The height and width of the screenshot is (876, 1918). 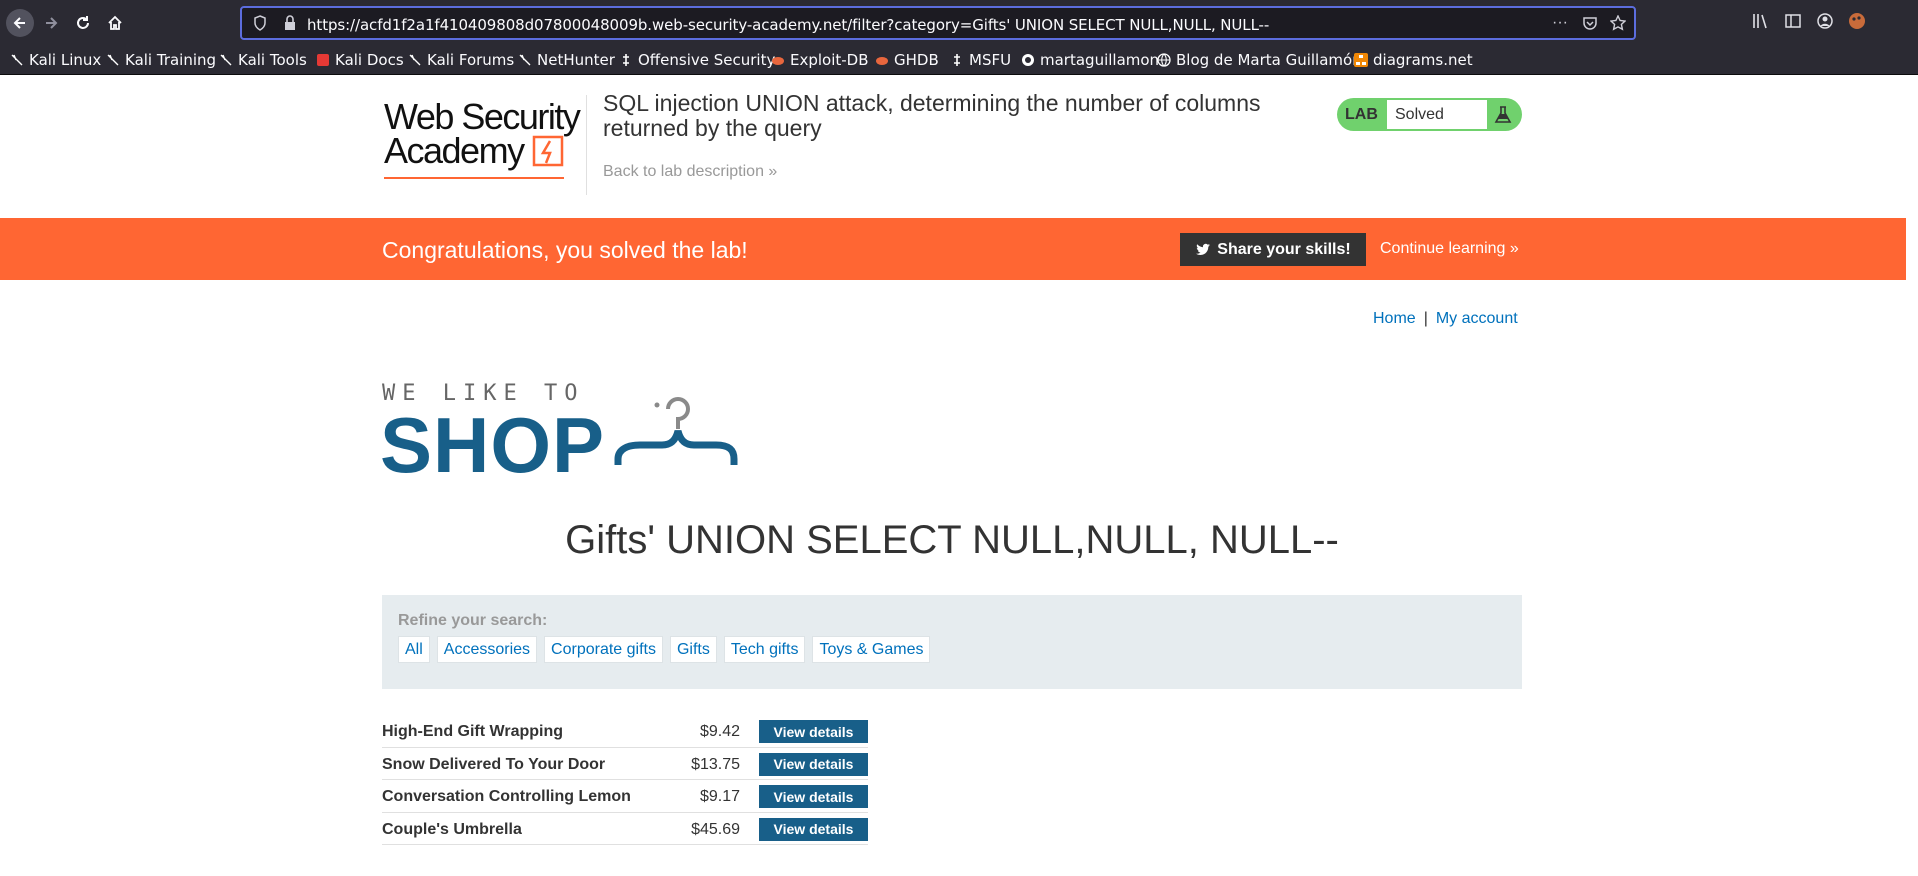 I want to click on product-price: $9.17, so click(x=719, y=796).